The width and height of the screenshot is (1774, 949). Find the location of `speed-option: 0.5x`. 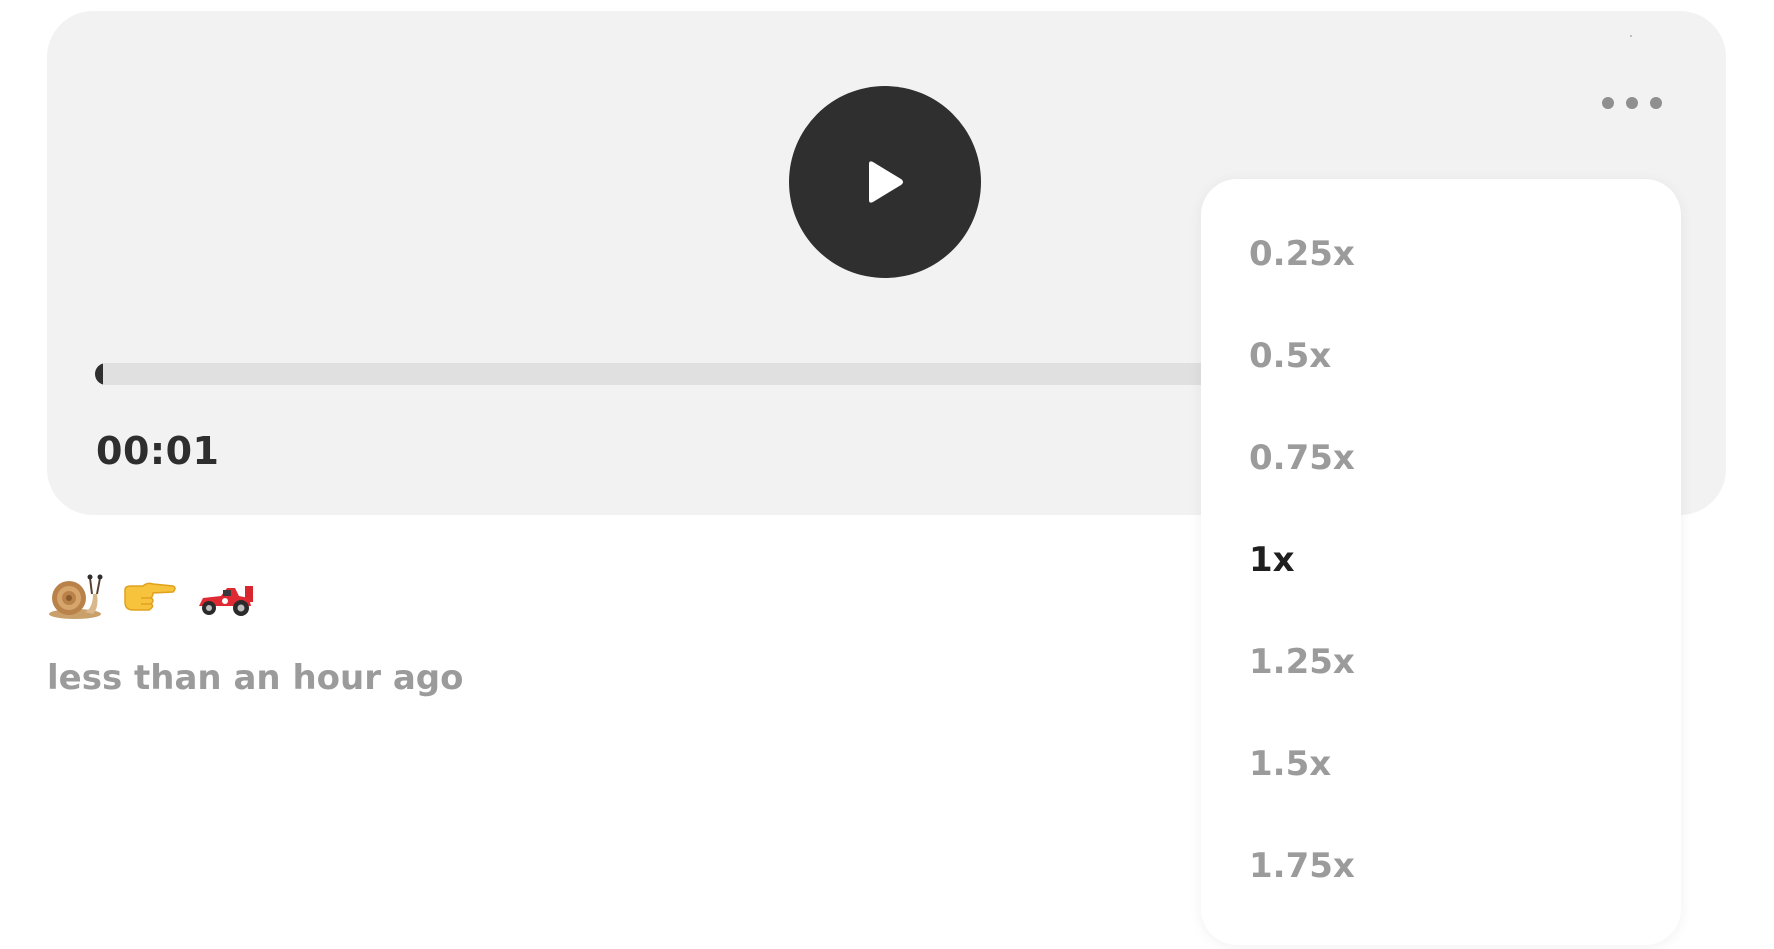

speed-option: 0.5x is located at coordinates (1290, 356).